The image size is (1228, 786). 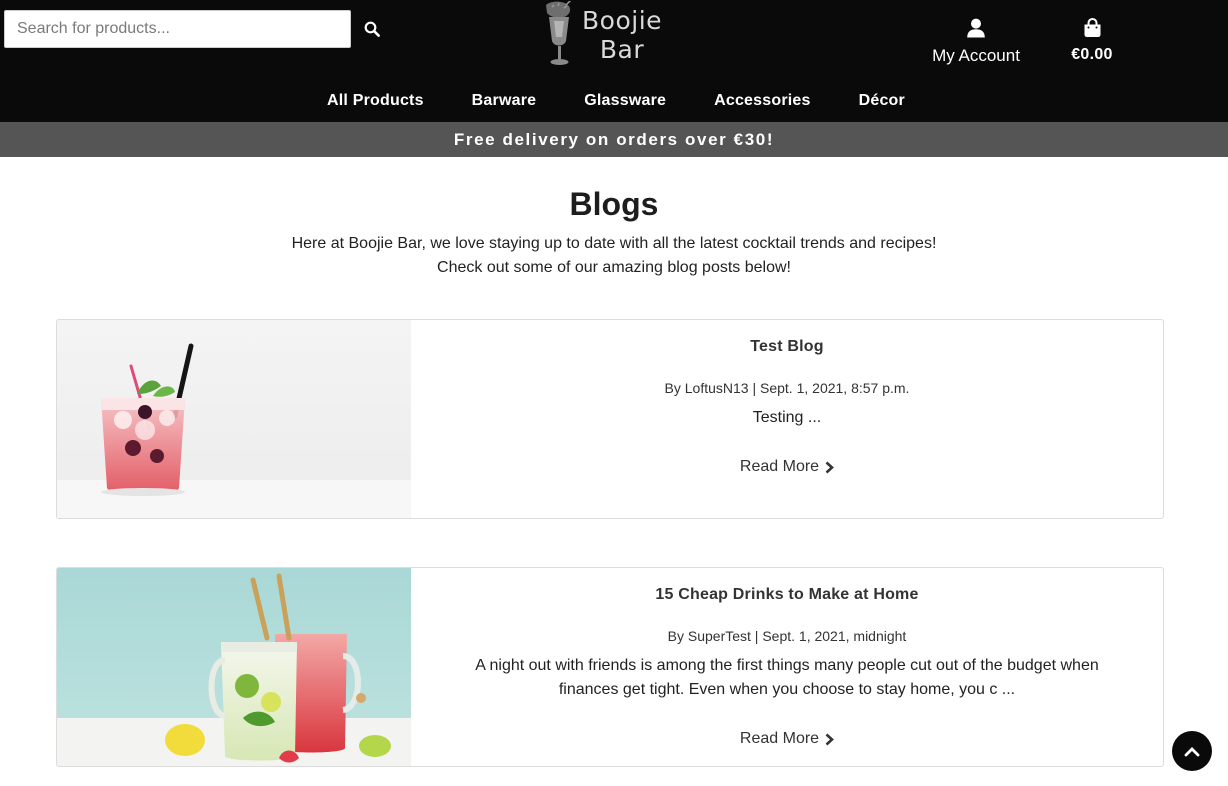 I want to click on chevron-up-icon, so click(x=1192, y=751).